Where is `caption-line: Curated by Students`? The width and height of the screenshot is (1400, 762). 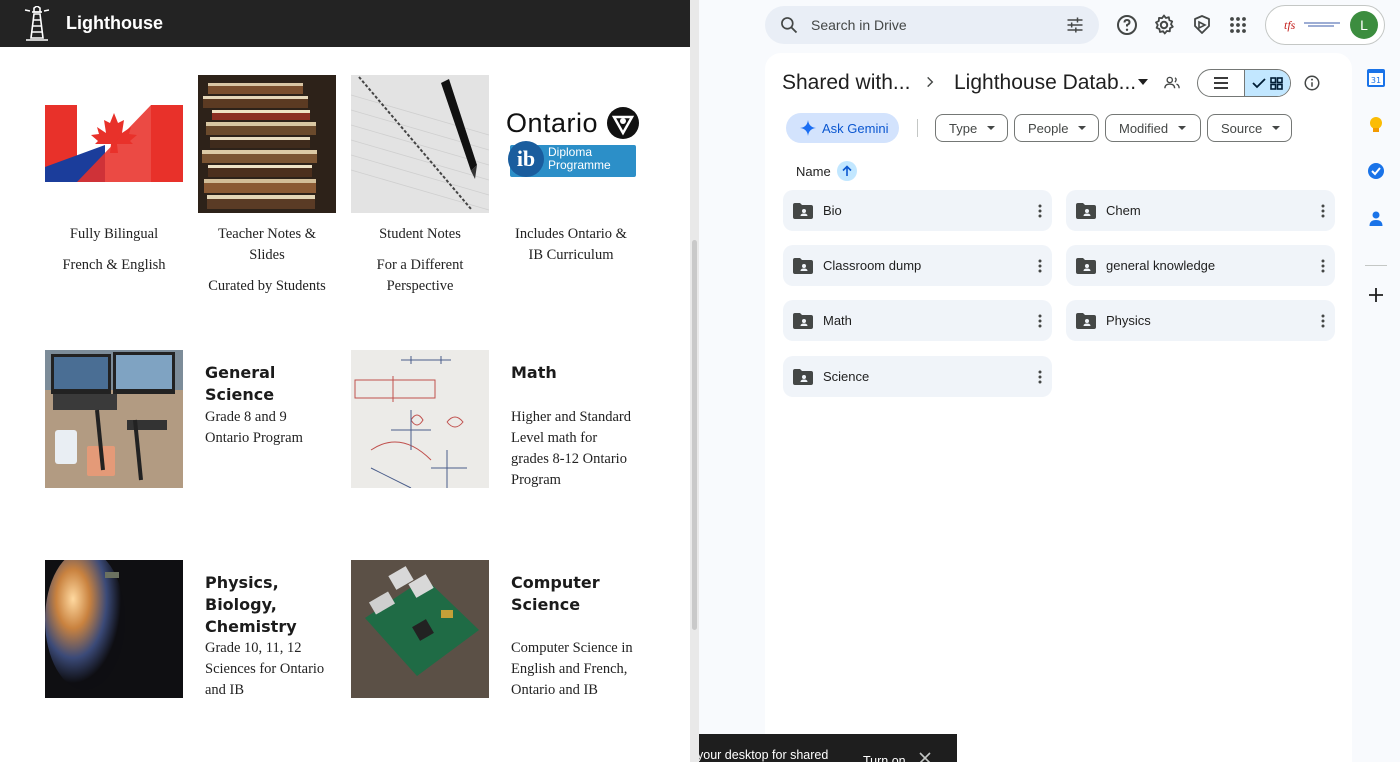
caption-line: Curated by Students is located at coordinates (267, 286).